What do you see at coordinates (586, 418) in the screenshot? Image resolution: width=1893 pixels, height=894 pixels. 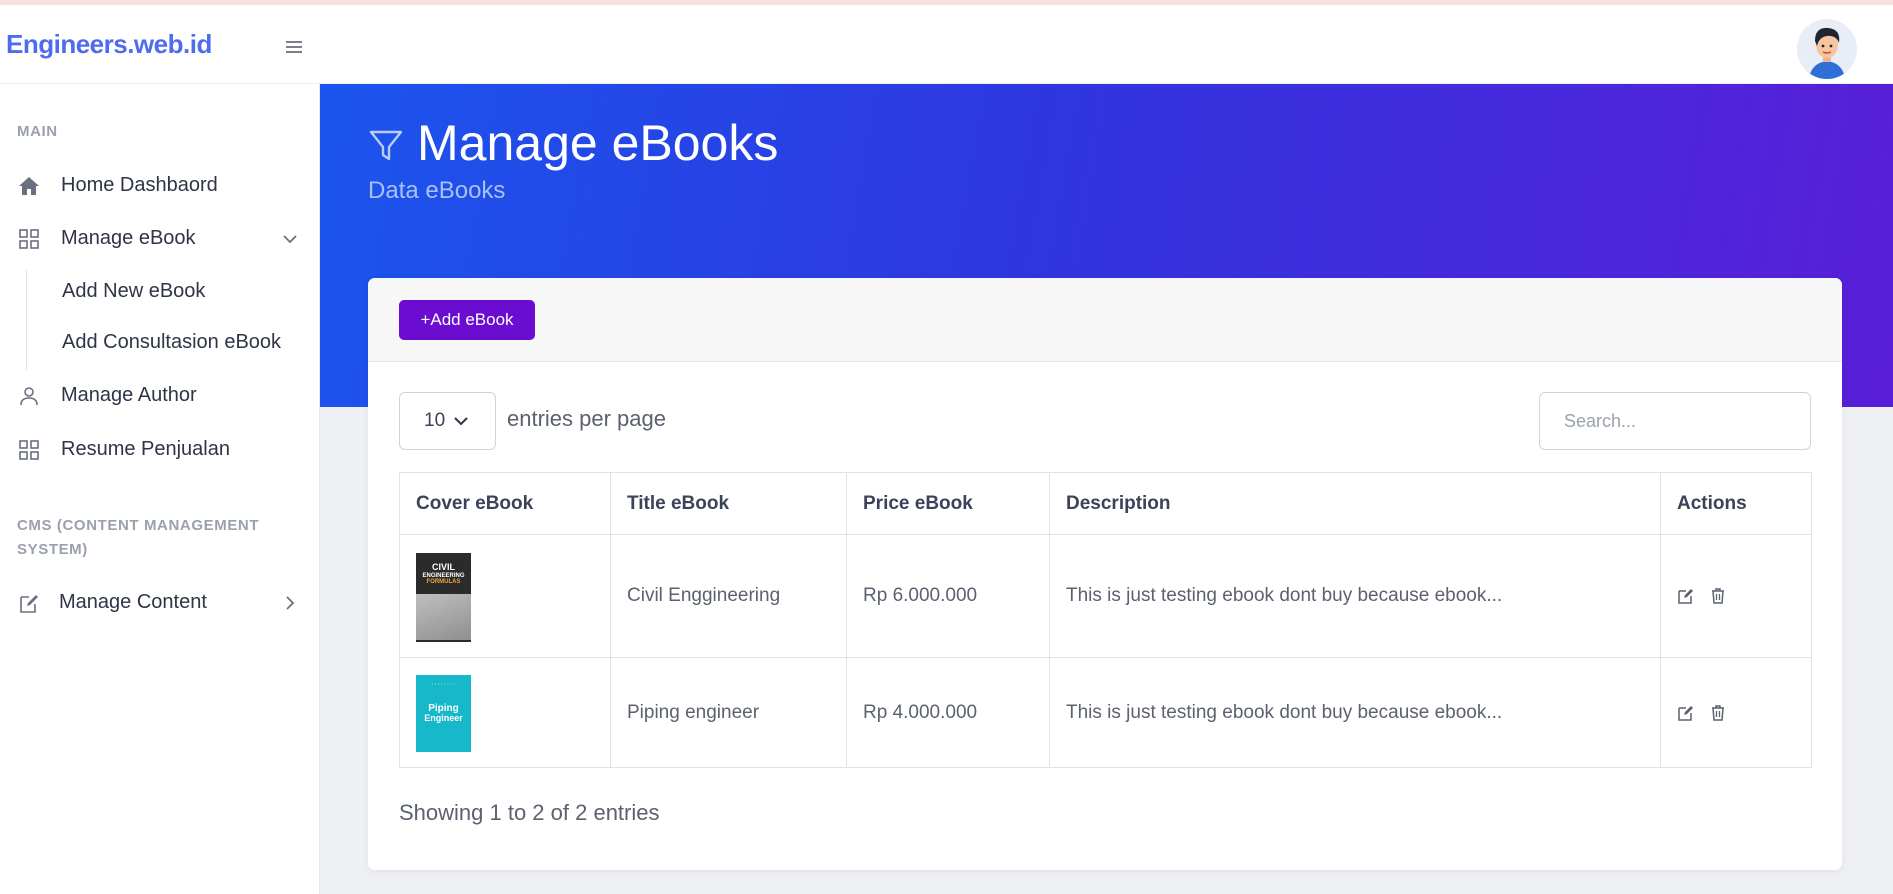 I see `entries-per-page-label: entries per page` at bounding box center [586, 418].